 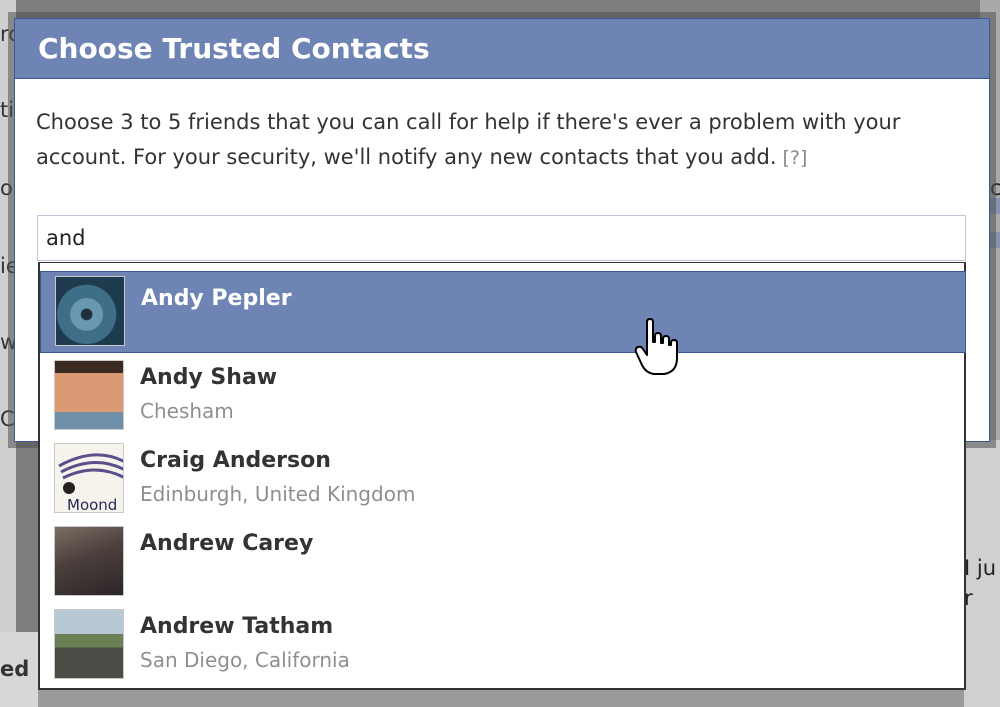 What do you see at coordinates (92, 504) in the screenshot?
I see `logo-text: Moond` at bounding box center [92, 504].